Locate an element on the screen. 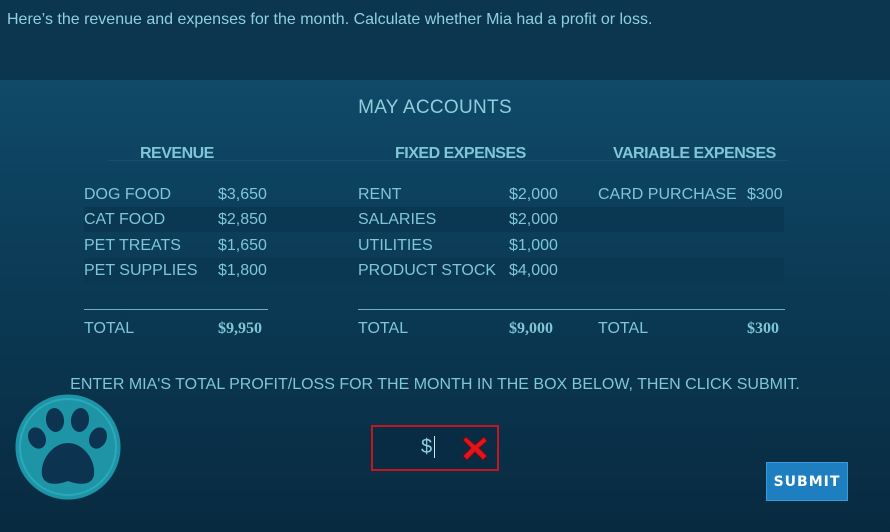 The width and height of the screenshot is (890, 532). revenue-total-line is located at coordinates (176, 309).